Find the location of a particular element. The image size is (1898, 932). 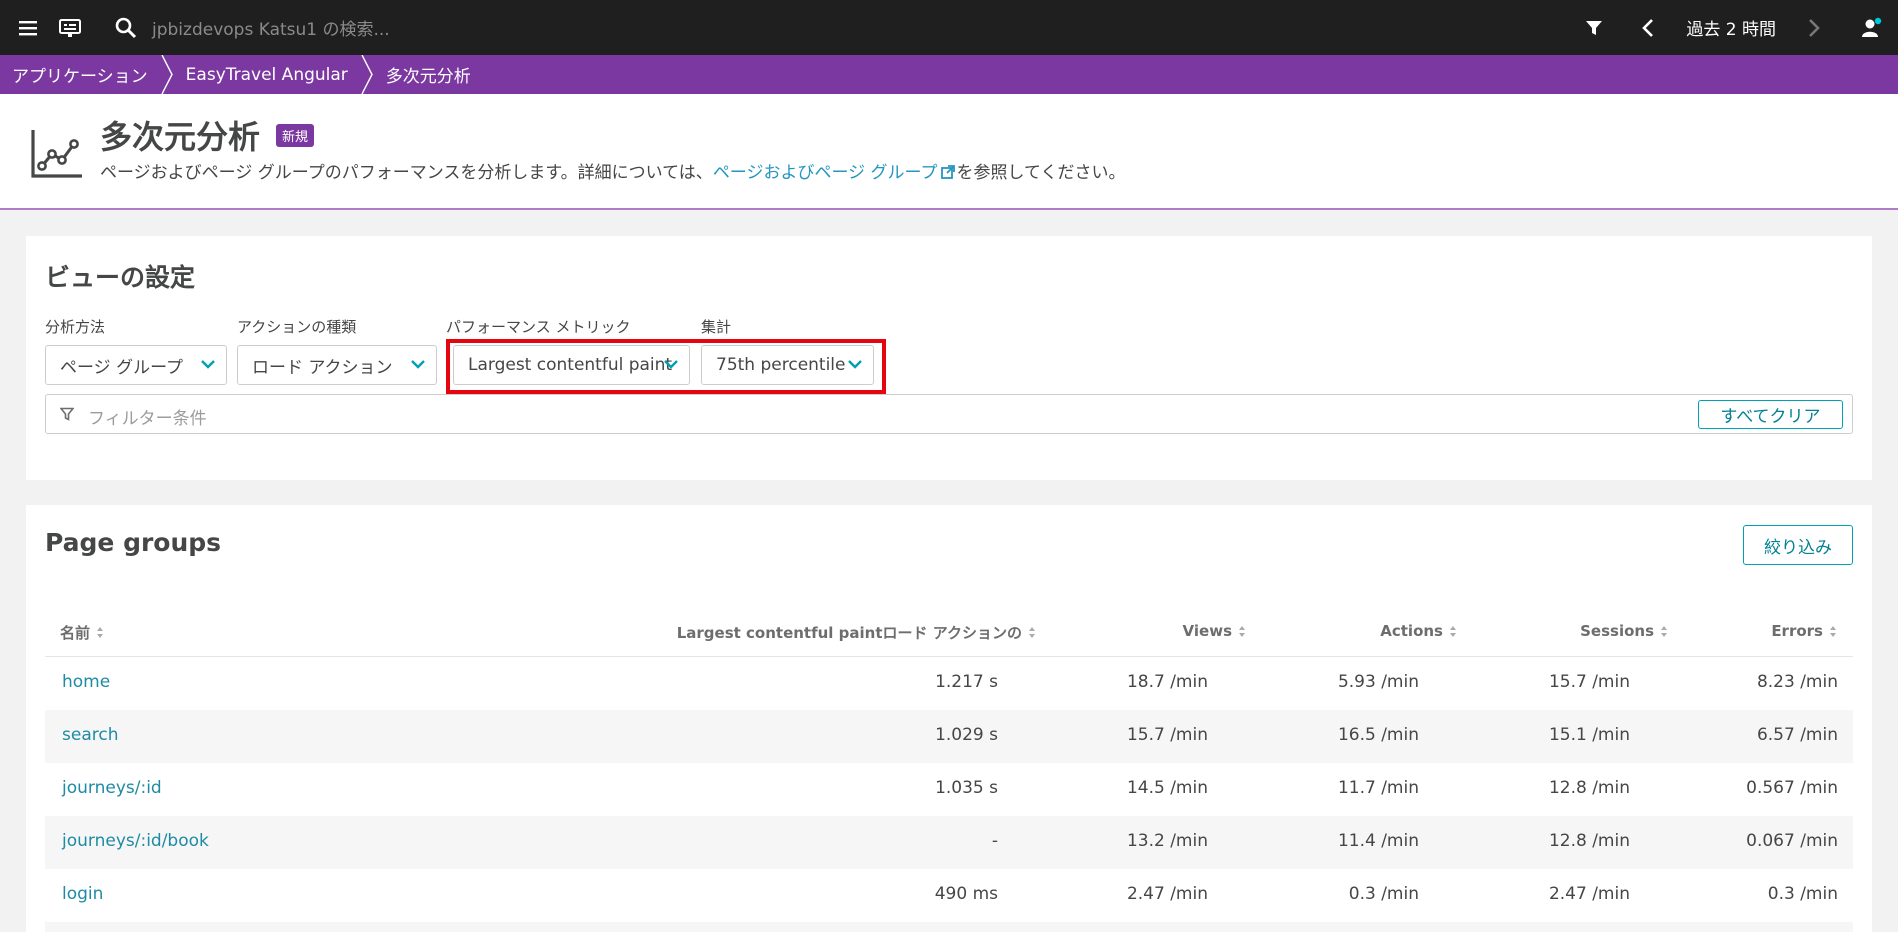

page-group-link: search is located at coordinates (90, 735).